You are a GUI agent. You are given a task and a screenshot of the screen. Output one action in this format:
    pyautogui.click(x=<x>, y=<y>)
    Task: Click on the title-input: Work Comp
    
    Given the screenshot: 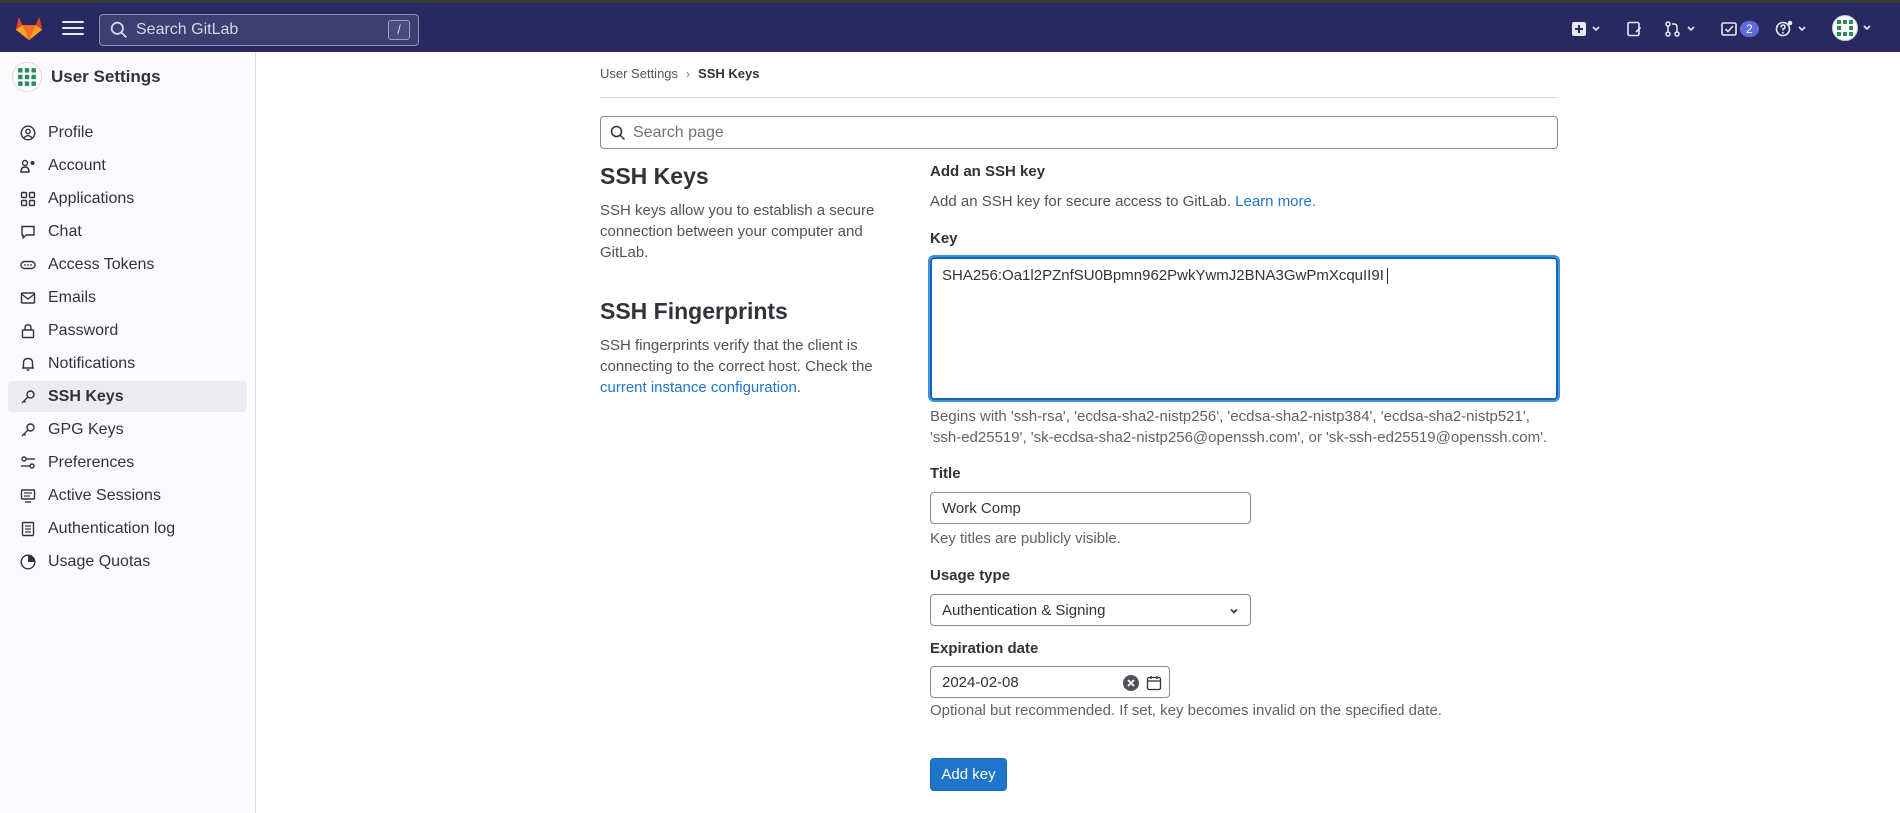 What is the action you would take?
    pyautogui.click(x=1090, y=508)
    